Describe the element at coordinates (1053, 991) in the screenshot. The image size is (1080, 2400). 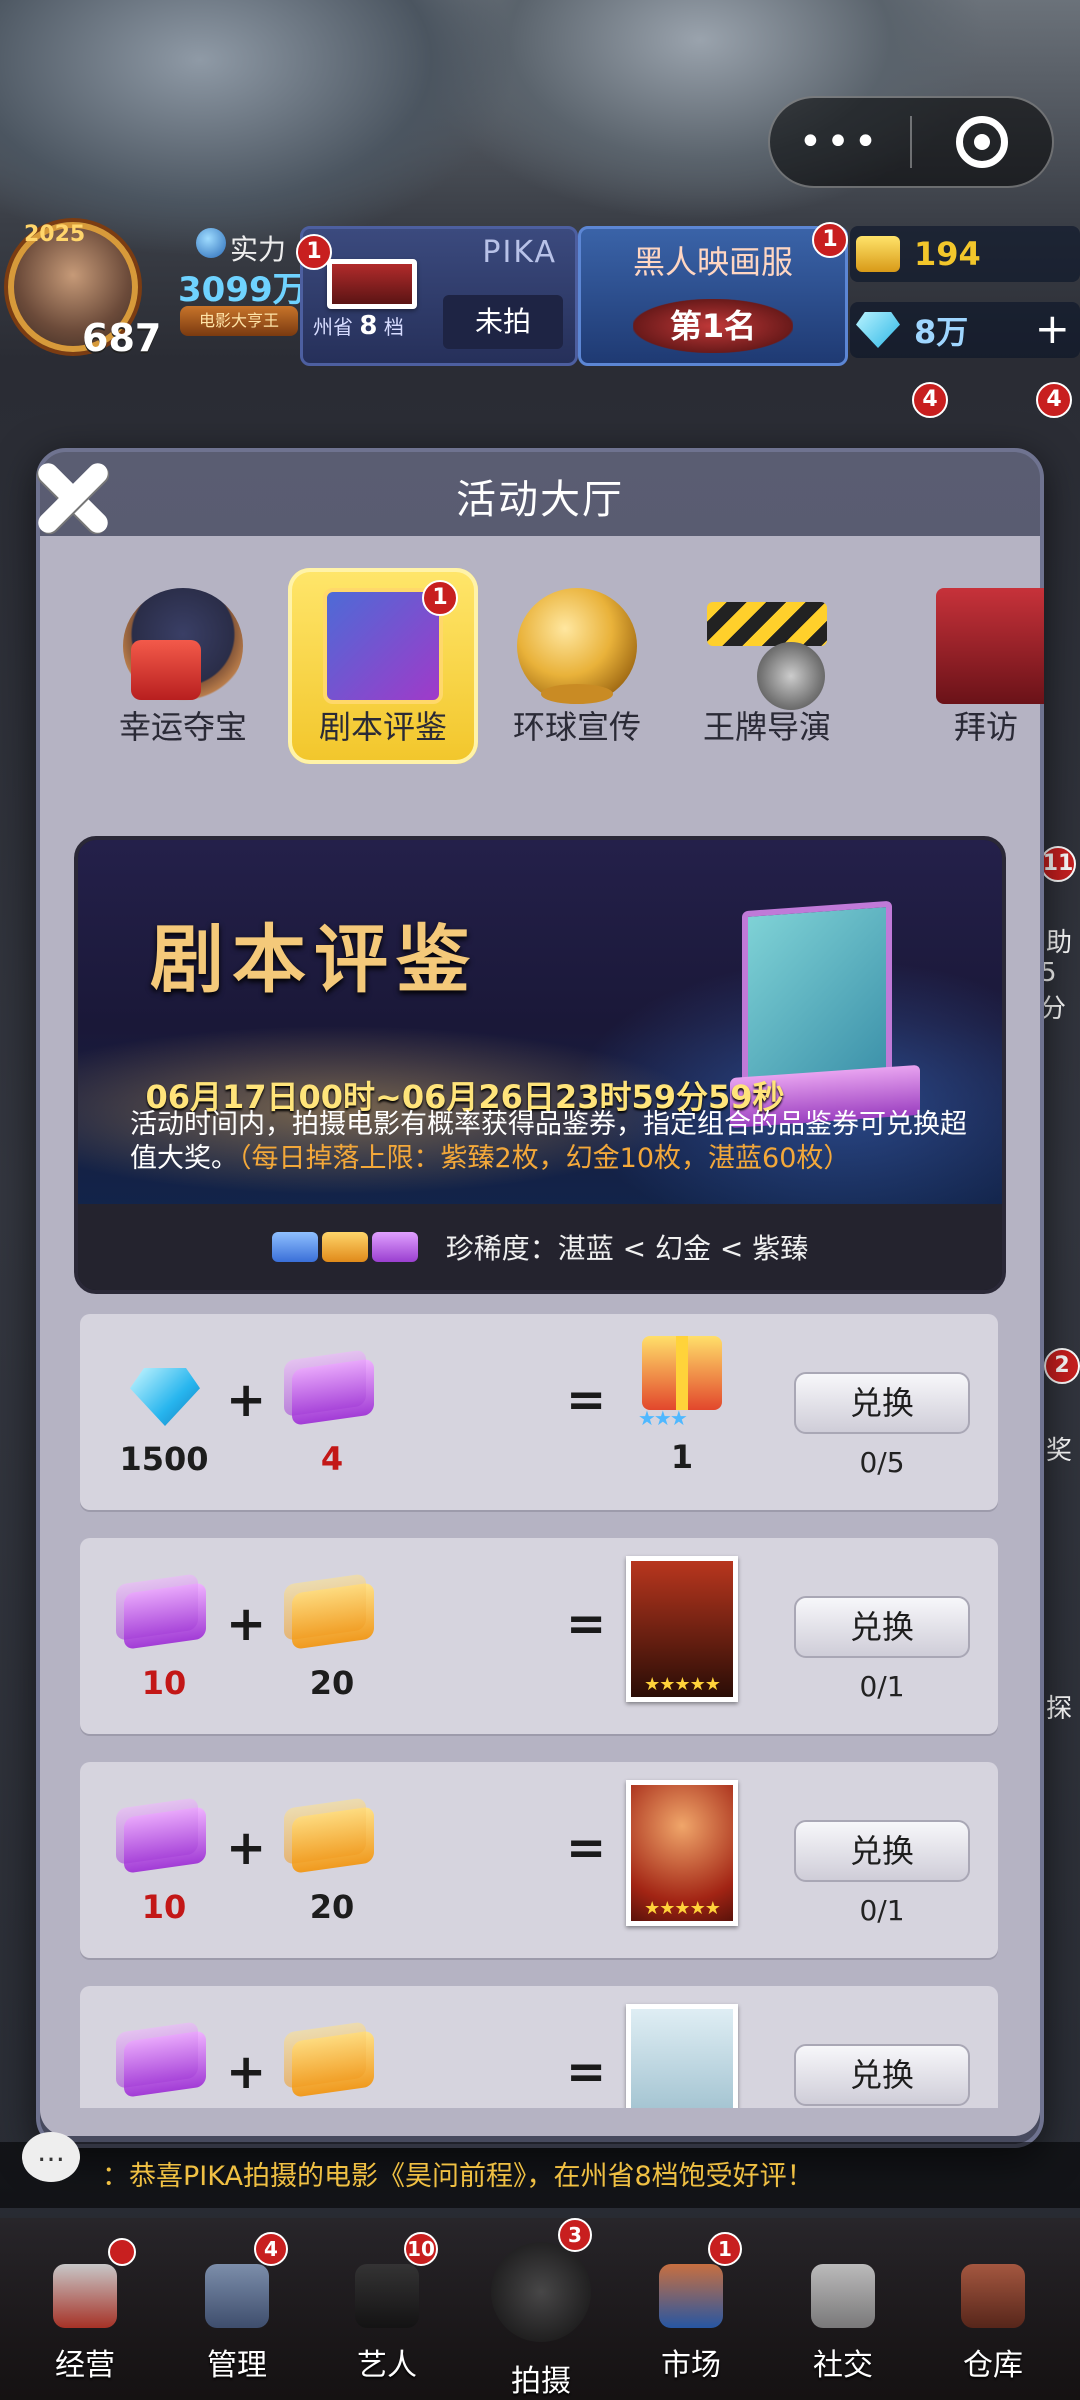
I see `side-help-time: 5分` at that location.